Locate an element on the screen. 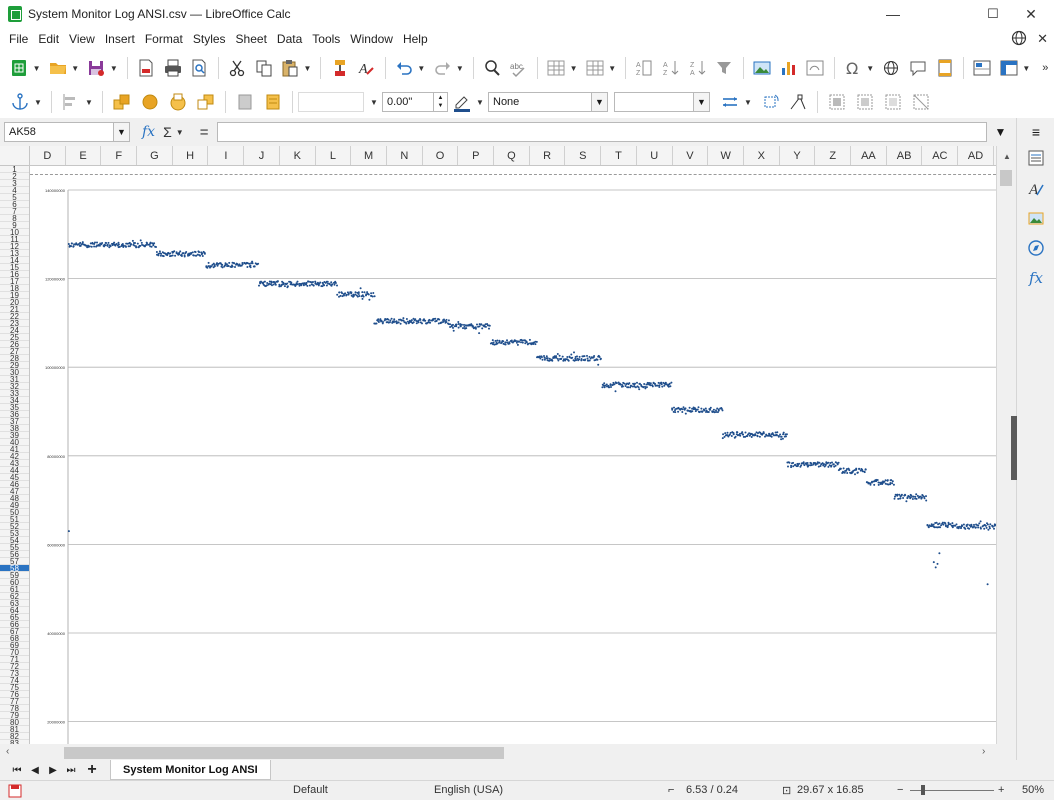  anchor-dropdown-icon: ▼ is located at coordinates (38, 102).